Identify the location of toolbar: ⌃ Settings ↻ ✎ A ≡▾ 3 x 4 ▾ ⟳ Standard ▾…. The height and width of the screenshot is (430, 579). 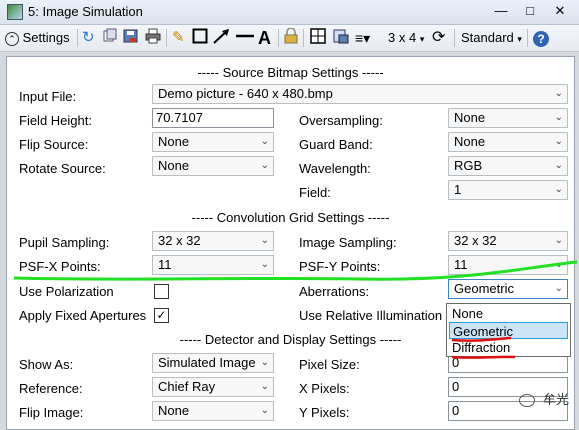
(289, 38).